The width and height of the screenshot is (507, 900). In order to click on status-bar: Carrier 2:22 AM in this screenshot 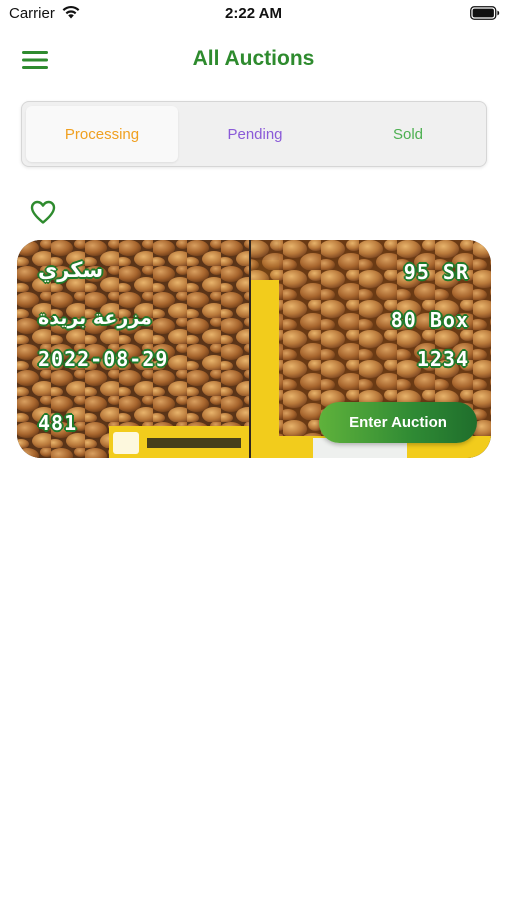, I will do `click(253, 14)`.